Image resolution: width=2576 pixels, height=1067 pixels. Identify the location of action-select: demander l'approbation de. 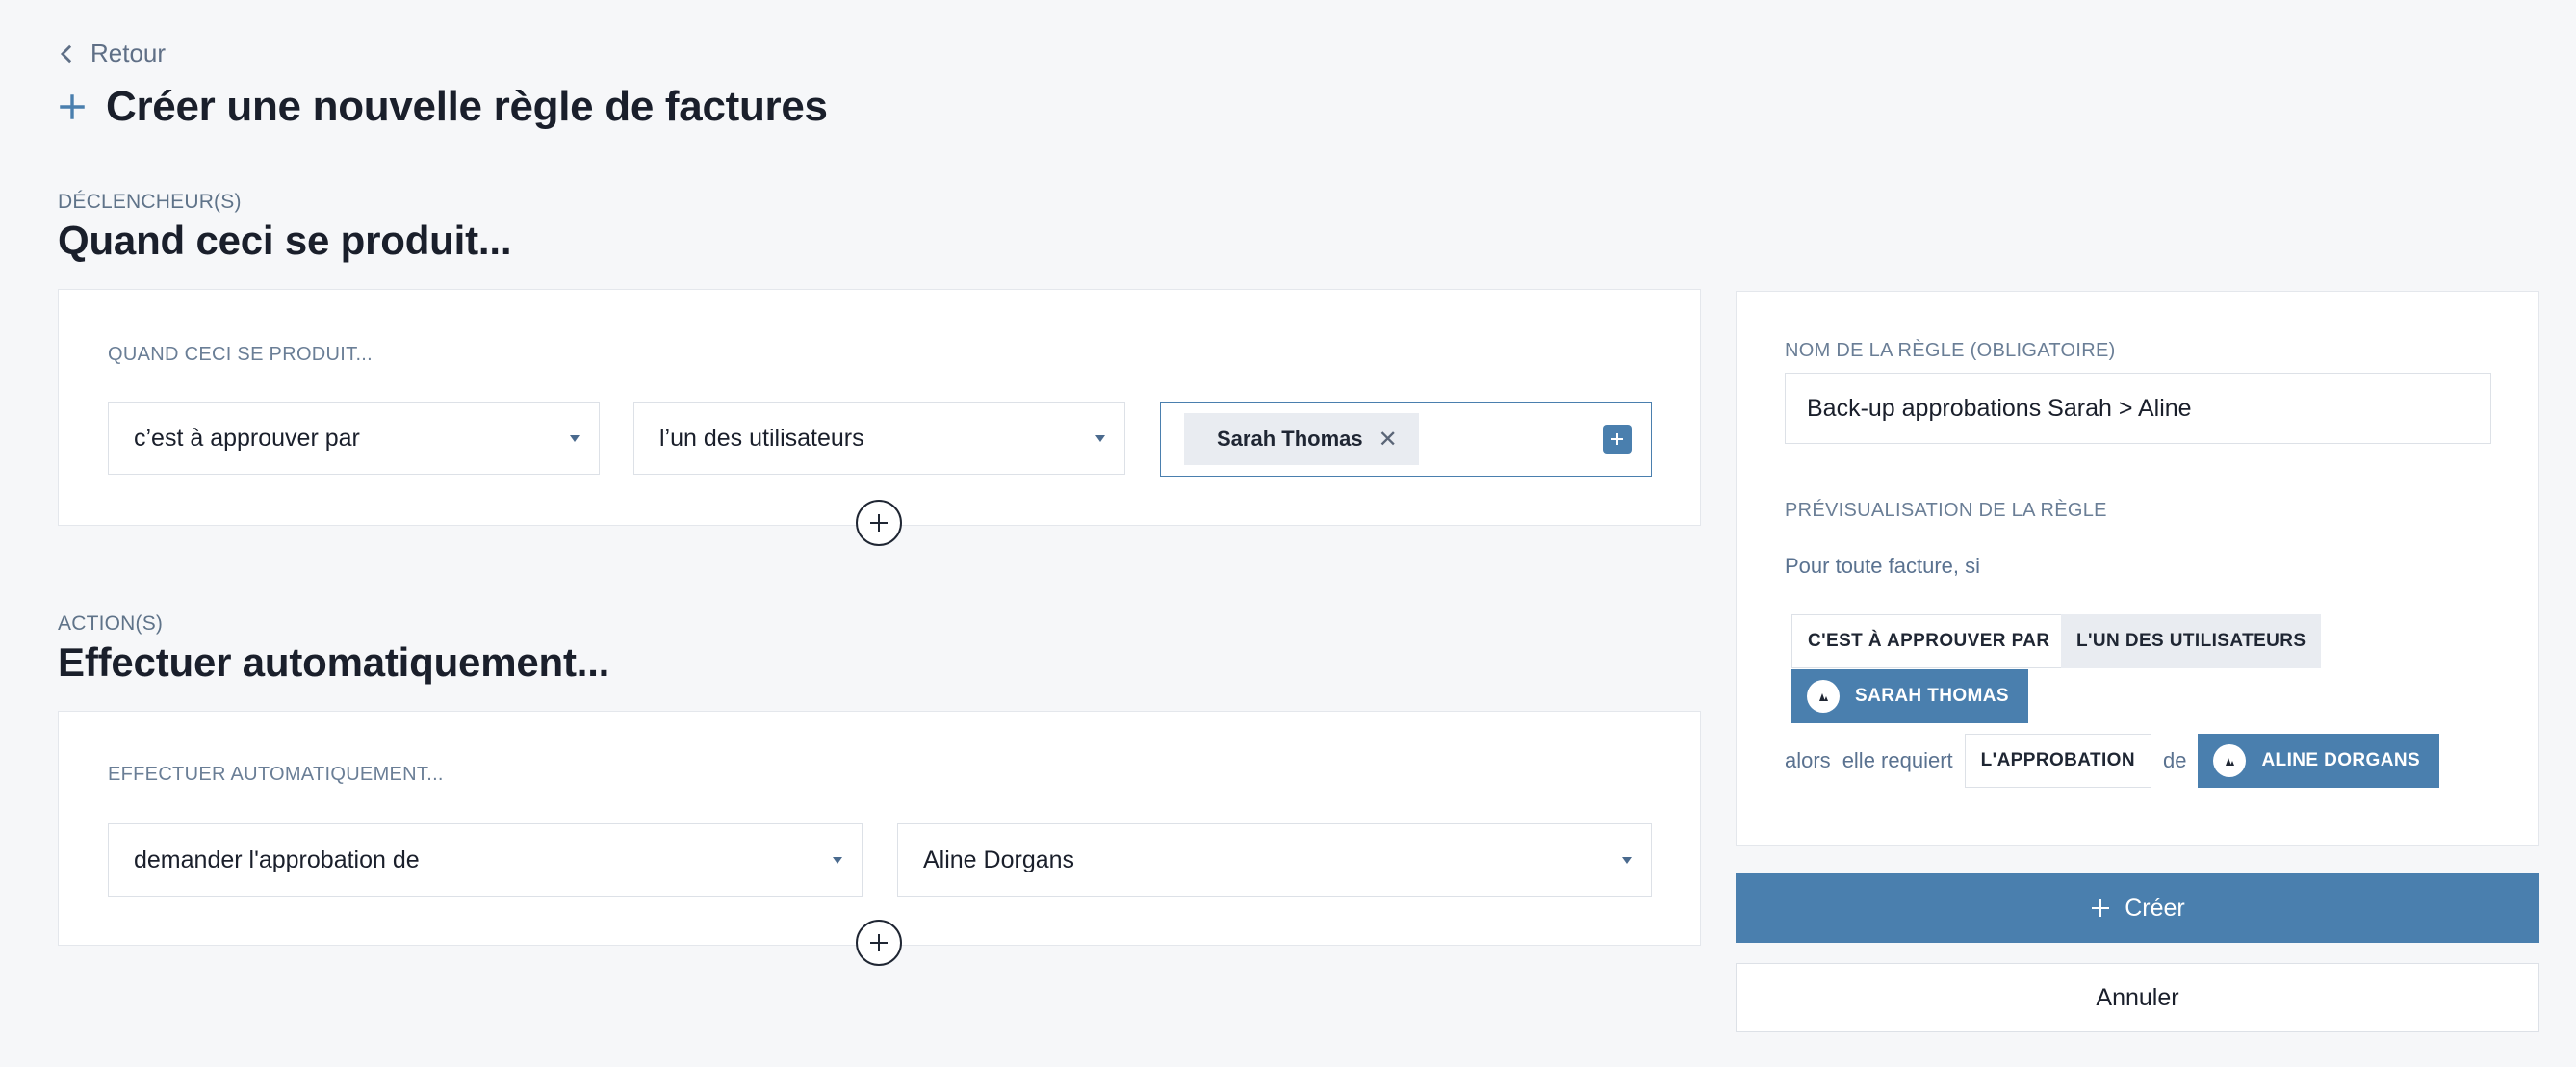
(486, 860).